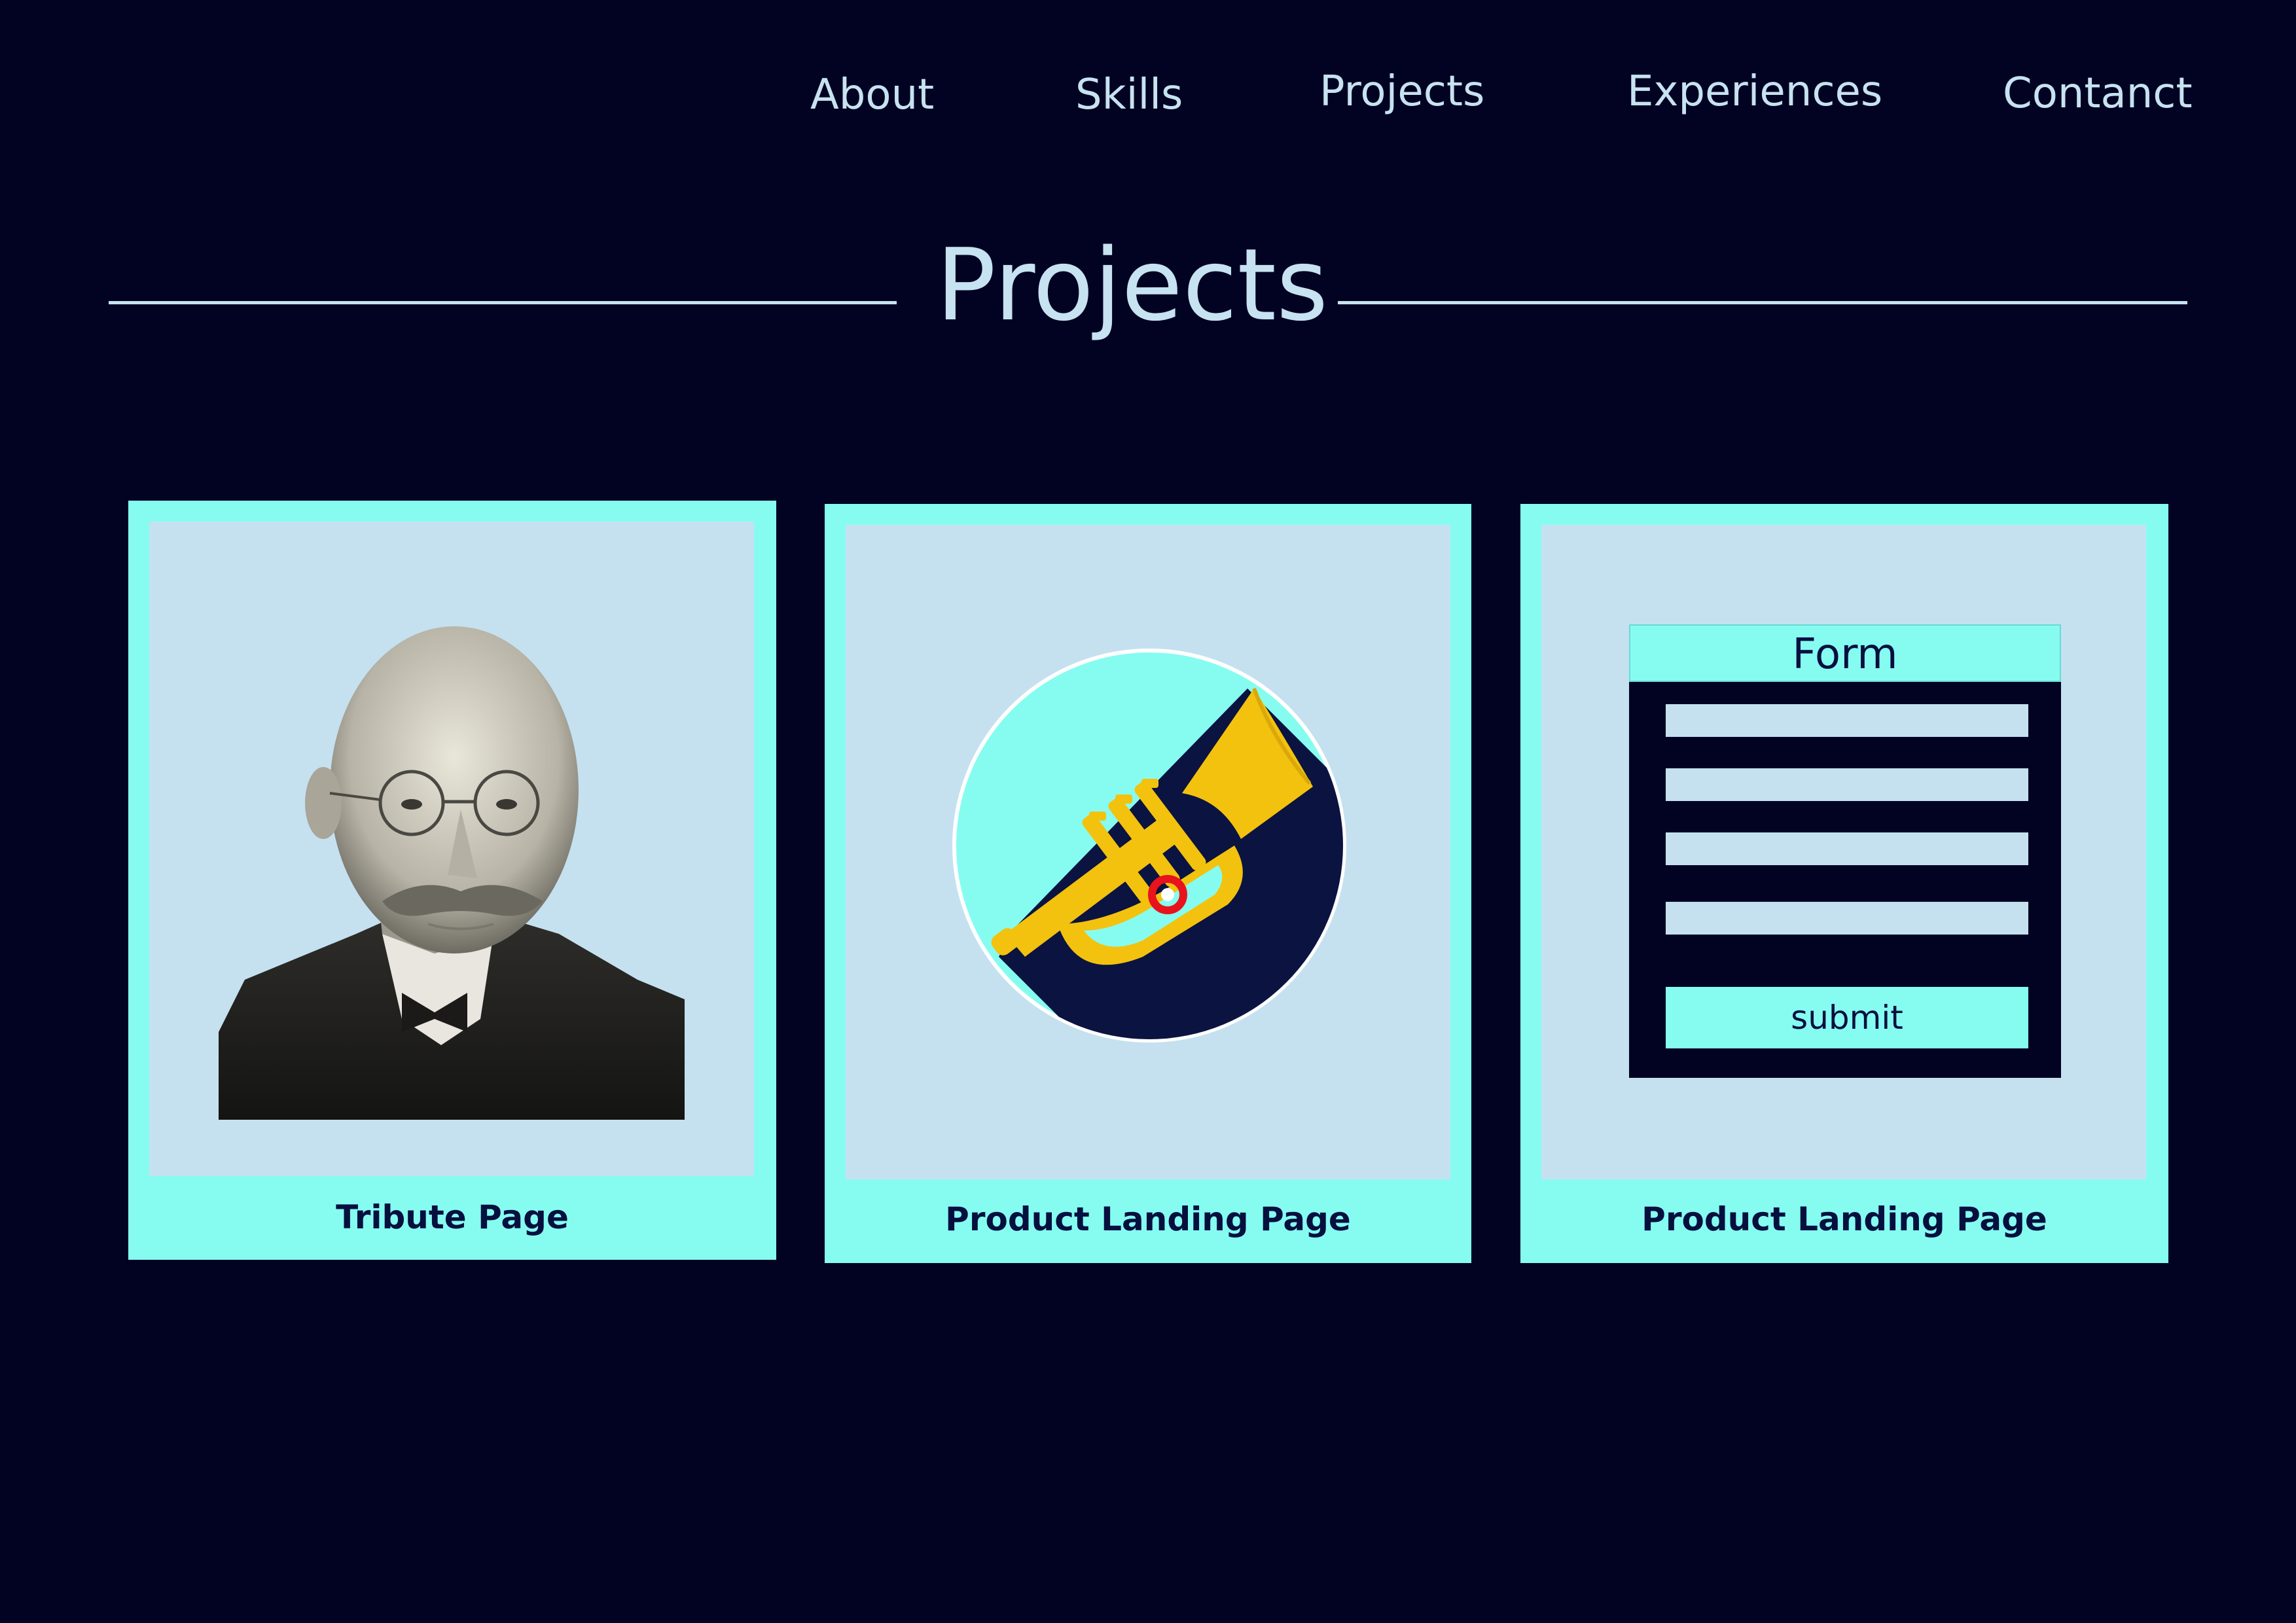 The height and width of the screenshot is (1623, 2296). I want to click on project-card-form: Form submit Product Landing Page, so click(1844, 883).